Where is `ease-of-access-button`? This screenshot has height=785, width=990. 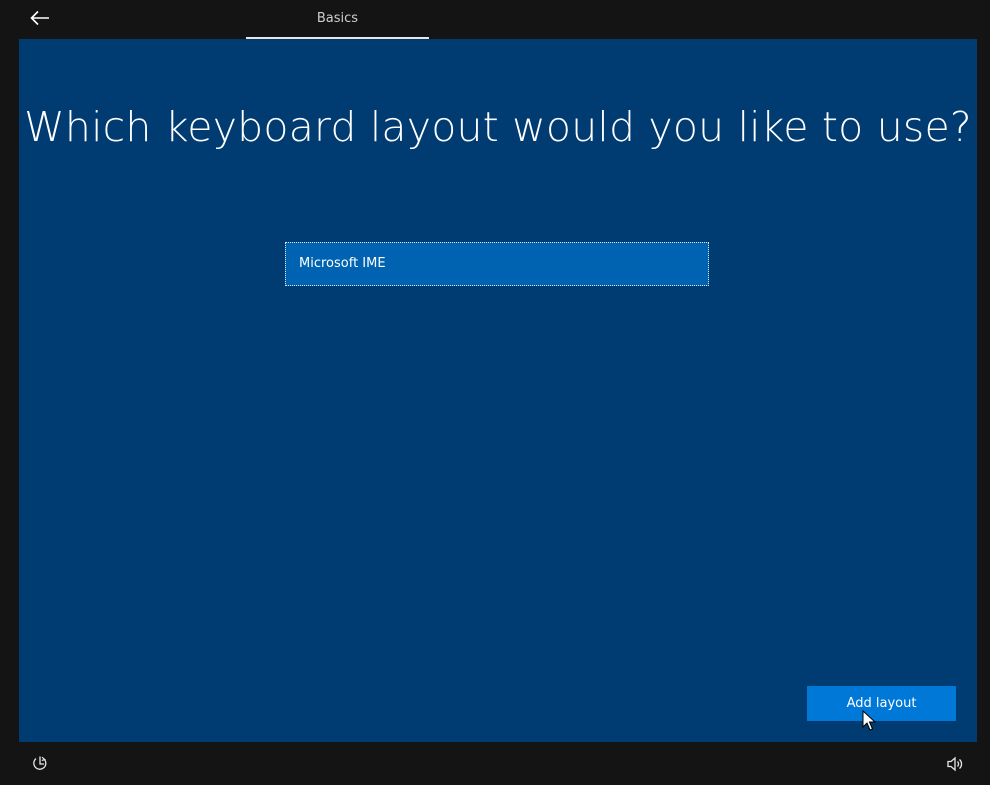
ease-of-access-button is located at coordinates (40, 764).